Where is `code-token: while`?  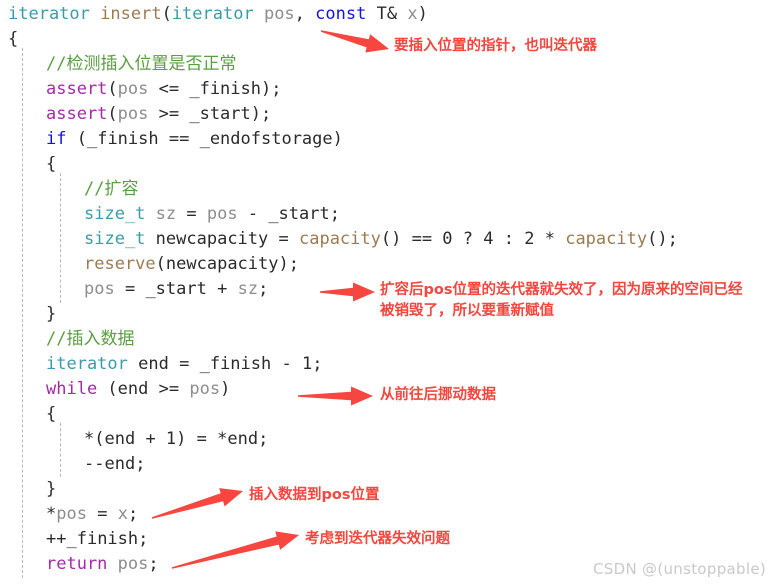
code-token: while is located at coordinates (72, 389).